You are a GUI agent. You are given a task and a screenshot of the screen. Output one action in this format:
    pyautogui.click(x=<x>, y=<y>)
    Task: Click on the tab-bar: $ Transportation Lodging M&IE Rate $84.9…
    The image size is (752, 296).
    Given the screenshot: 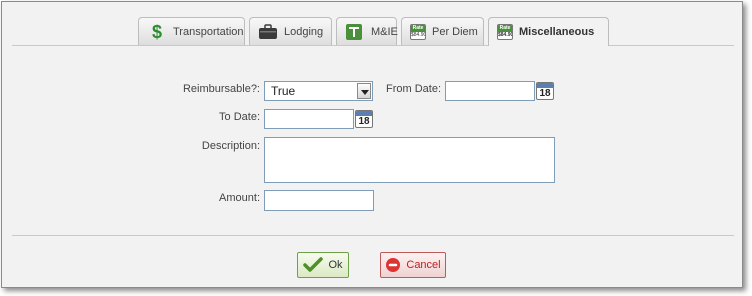 What is the action you would take?
    pyautogui.click(x=373, y=24)
    